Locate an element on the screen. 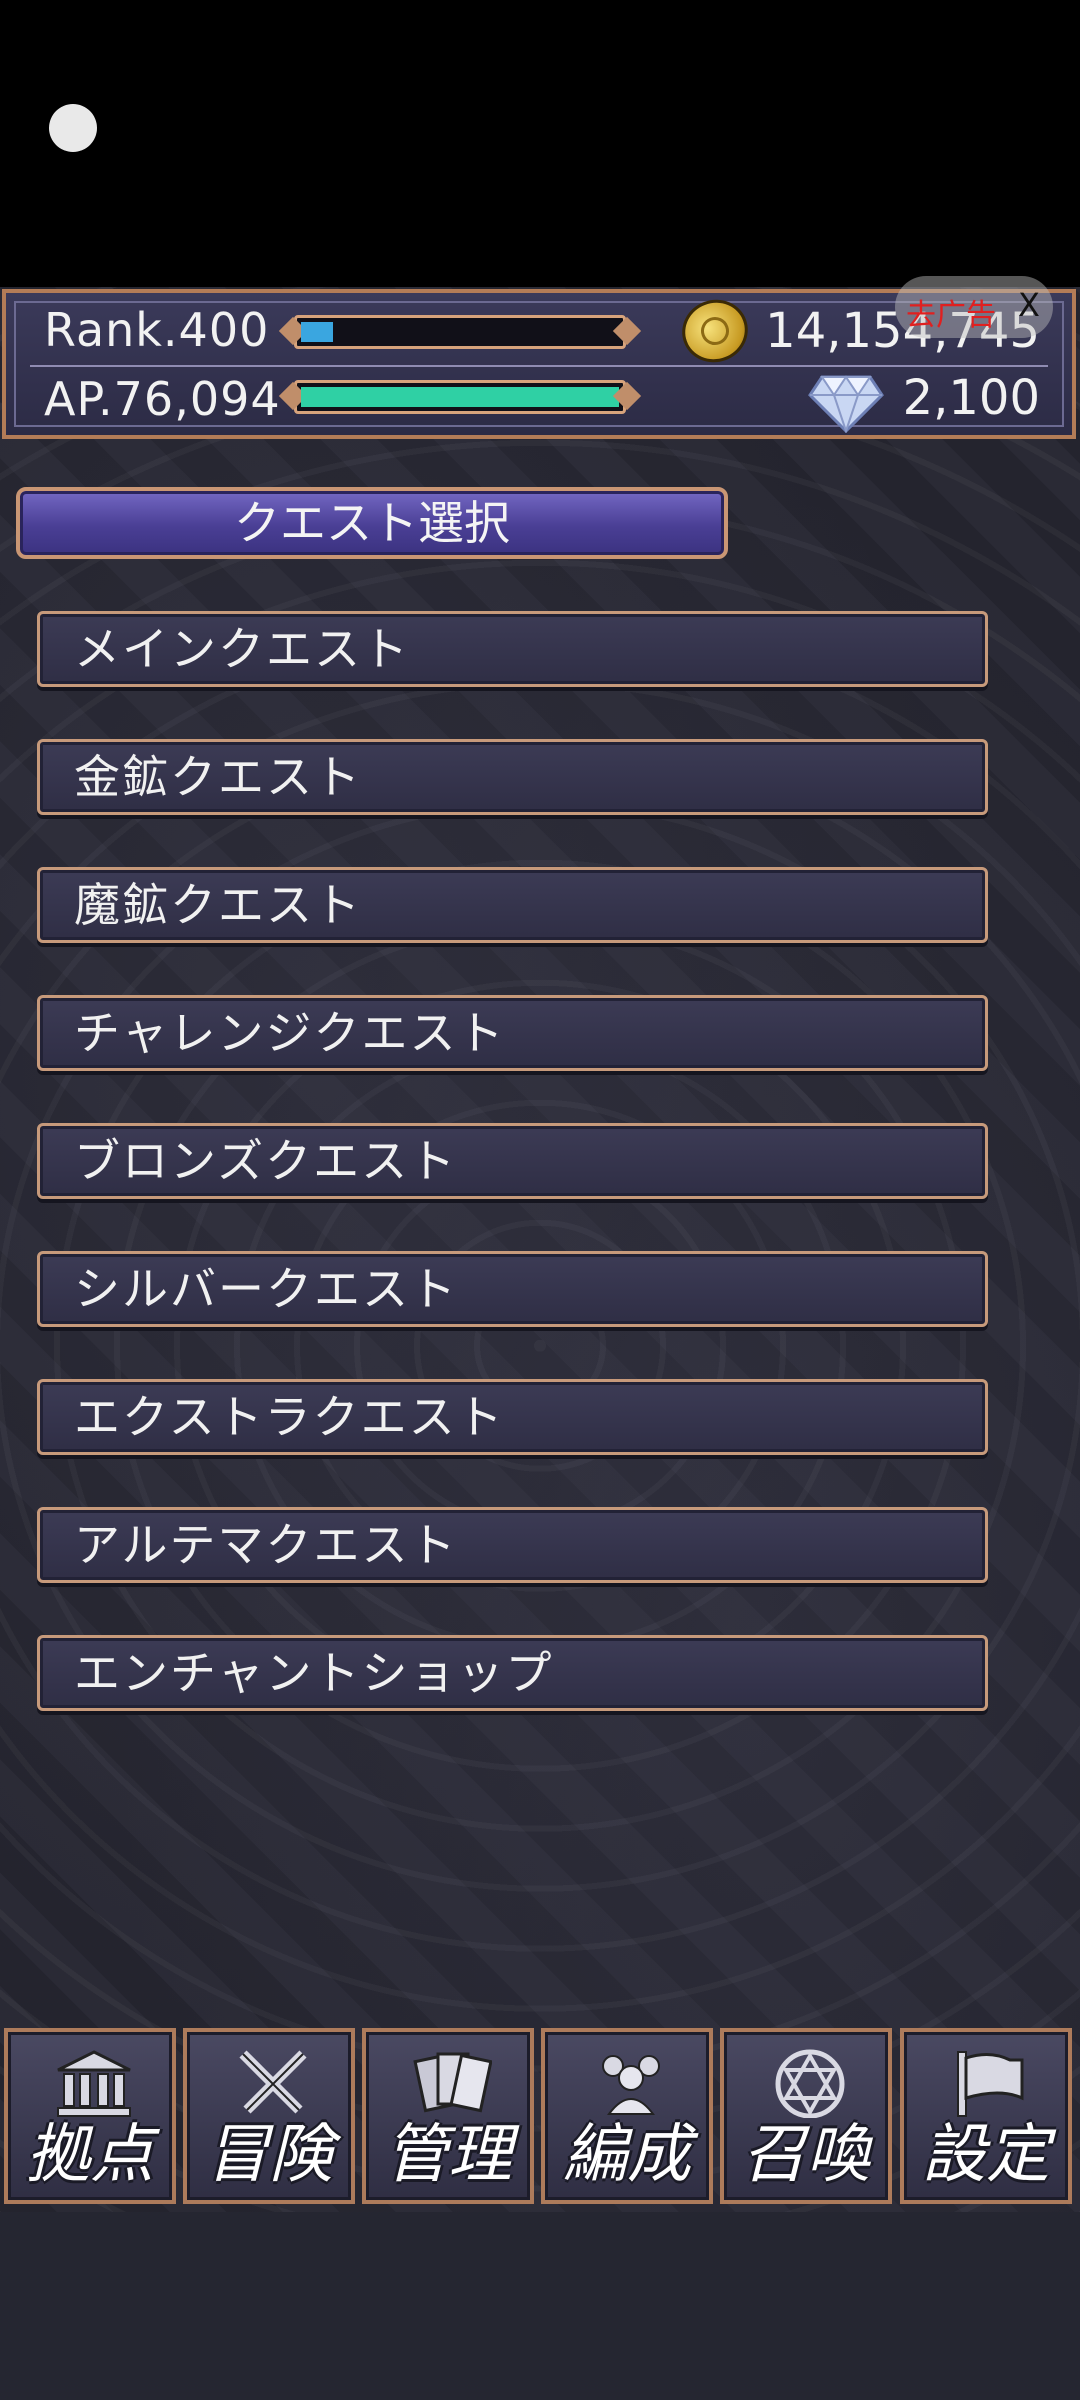  ap-label: AP.76,094 is located at coordinates (162, 399).